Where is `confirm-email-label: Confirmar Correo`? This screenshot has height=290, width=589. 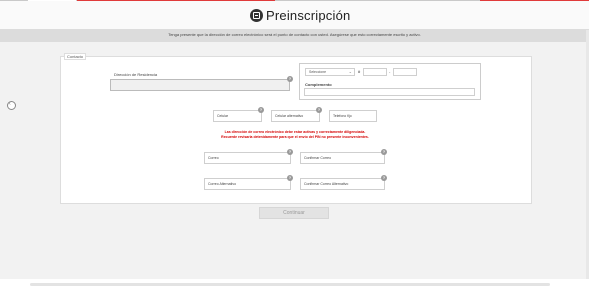
confirm-email-label: Confirmar Correo is located at coordinates (318, 158).